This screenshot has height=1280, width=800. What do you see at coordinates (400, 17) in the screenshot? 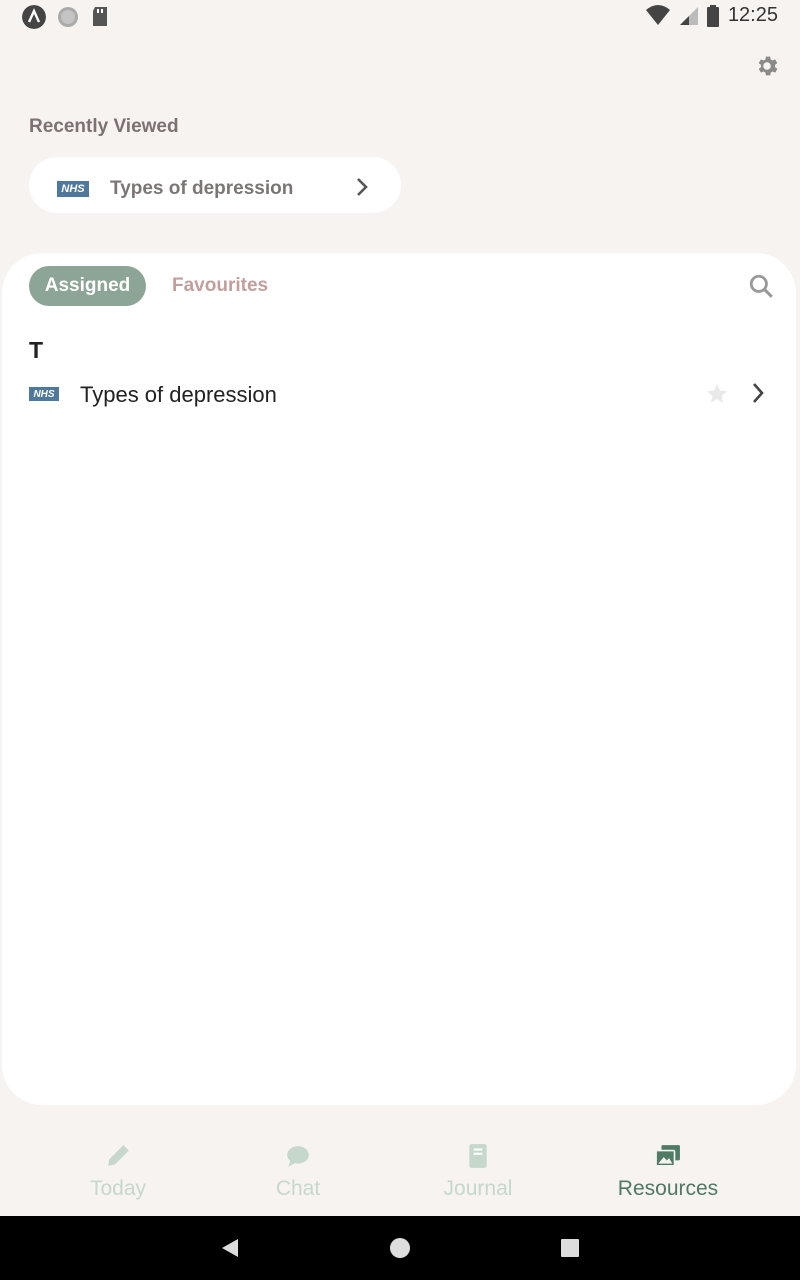
I see `status-bar: 12:25` at bounding box center [400, 17].